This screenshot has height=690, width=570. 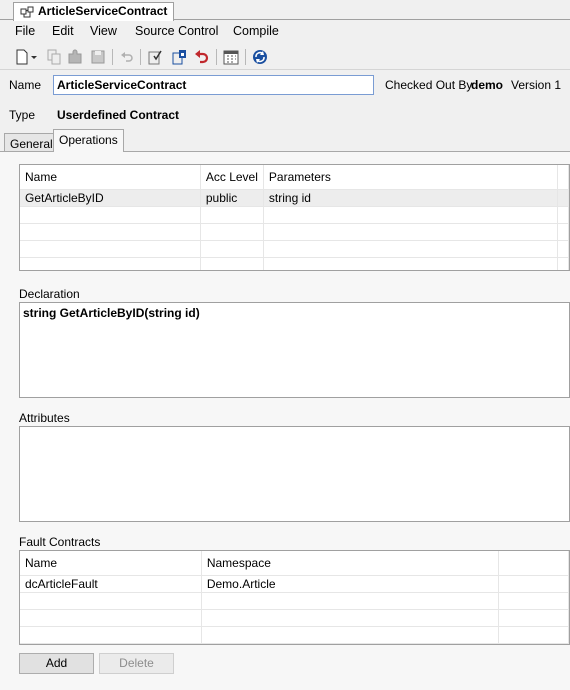 What do you see at coordinates (25, 85) in the screenshot?
I see `name-label: Name` at bounding box center [25, 85].